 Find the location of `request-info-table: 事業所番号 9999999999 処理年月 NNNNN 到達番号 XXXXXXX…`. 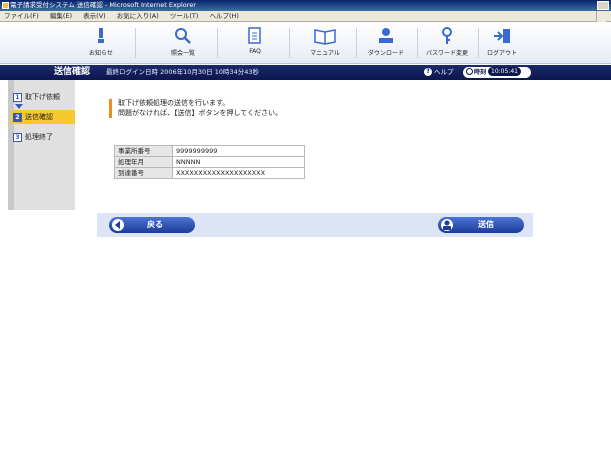

request-info-table: 事業所番号 9999999999 処理年月 NNNNN 到達番号 XXXXXXX… is located at coordinates (209, 162).